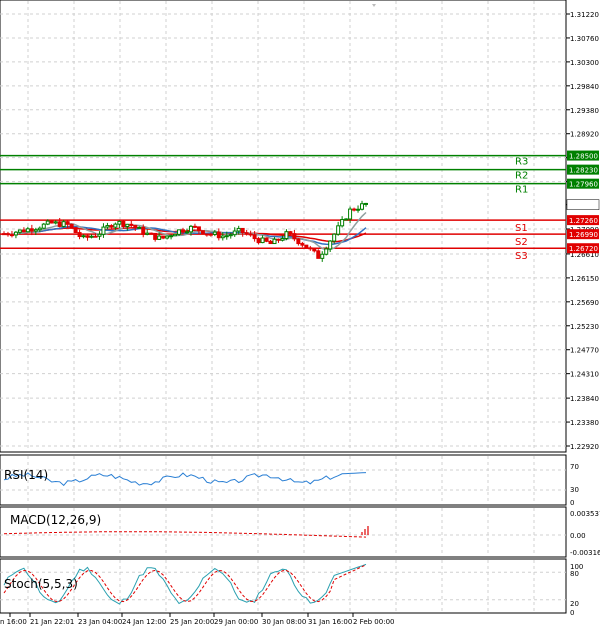 This screenshot has width=600, height=628. Describe the element at coordinates (373, 622) in the screenshot. I see `time-tick-label: 2 Feb 00:00` at that location.